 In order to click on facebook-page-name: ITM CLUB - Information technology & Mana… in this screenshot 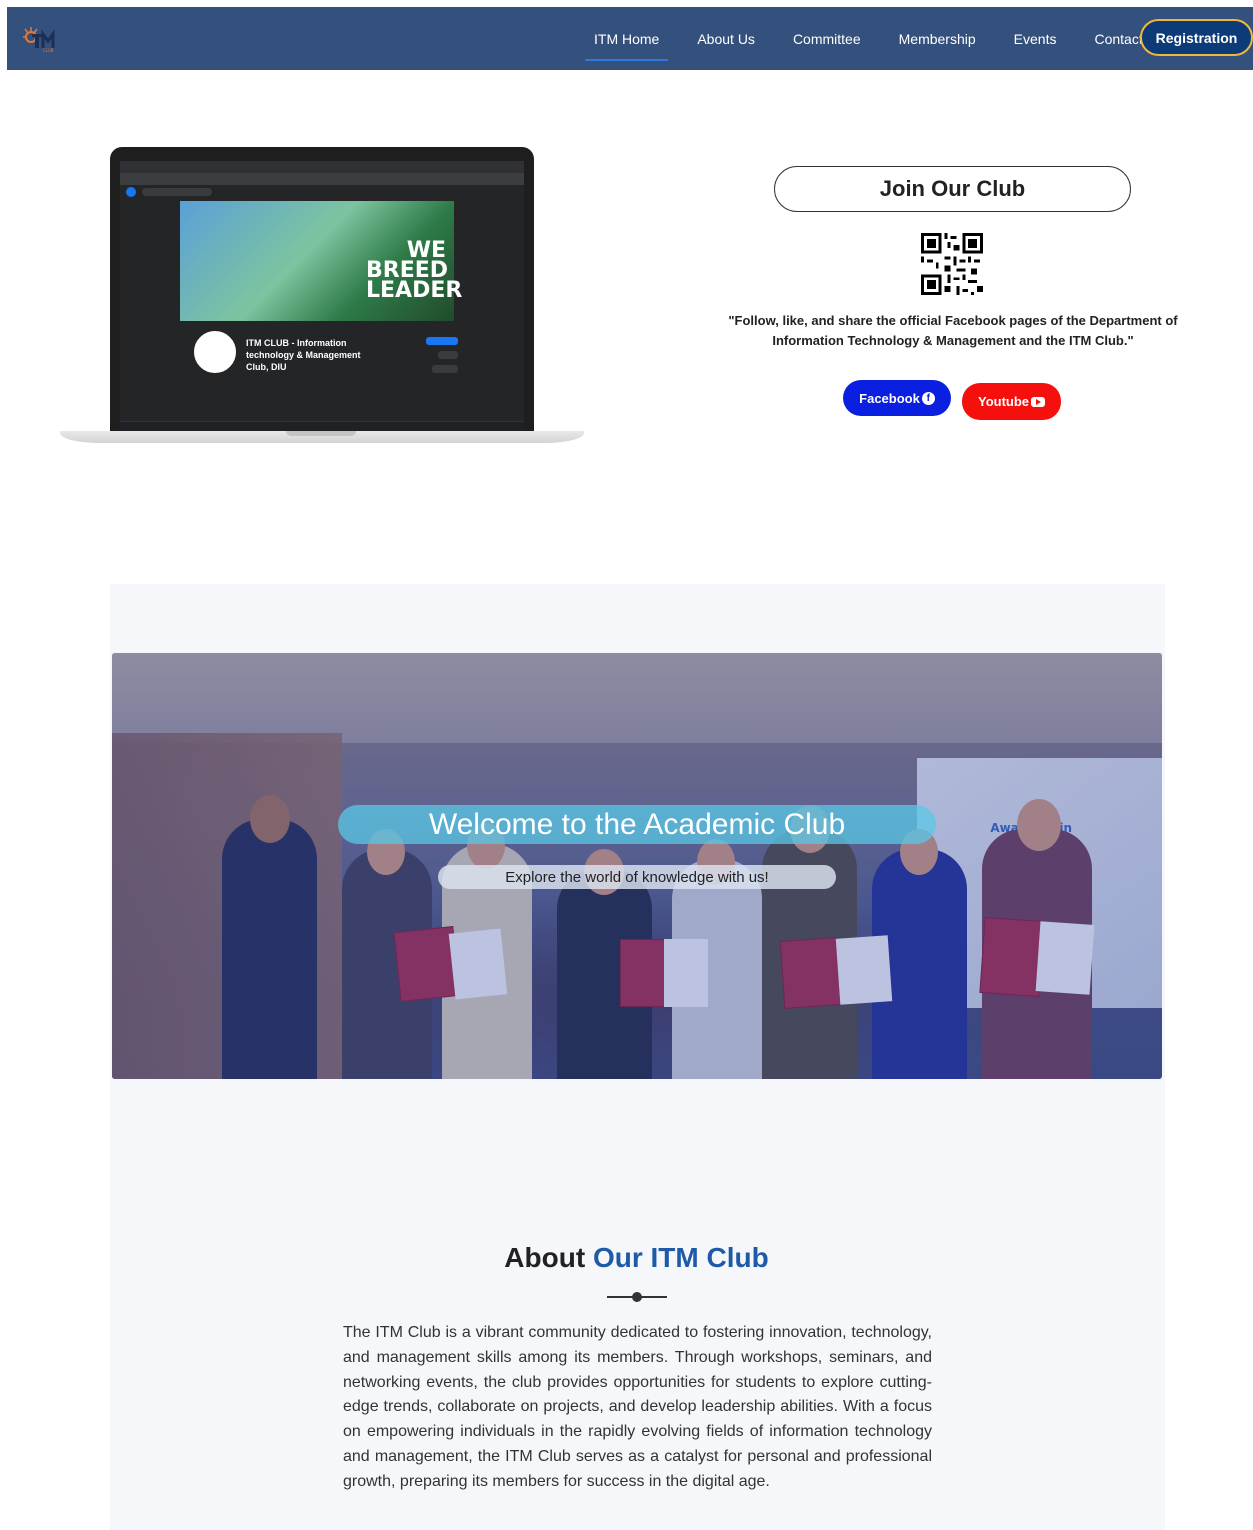, I will do `click(303, 355)`.